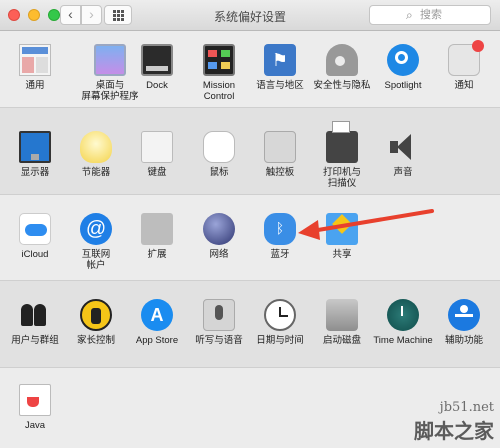 The height and width of the screenshot is (448, 500). I want to click on pane-label: Spotlight, so click(403, 85).